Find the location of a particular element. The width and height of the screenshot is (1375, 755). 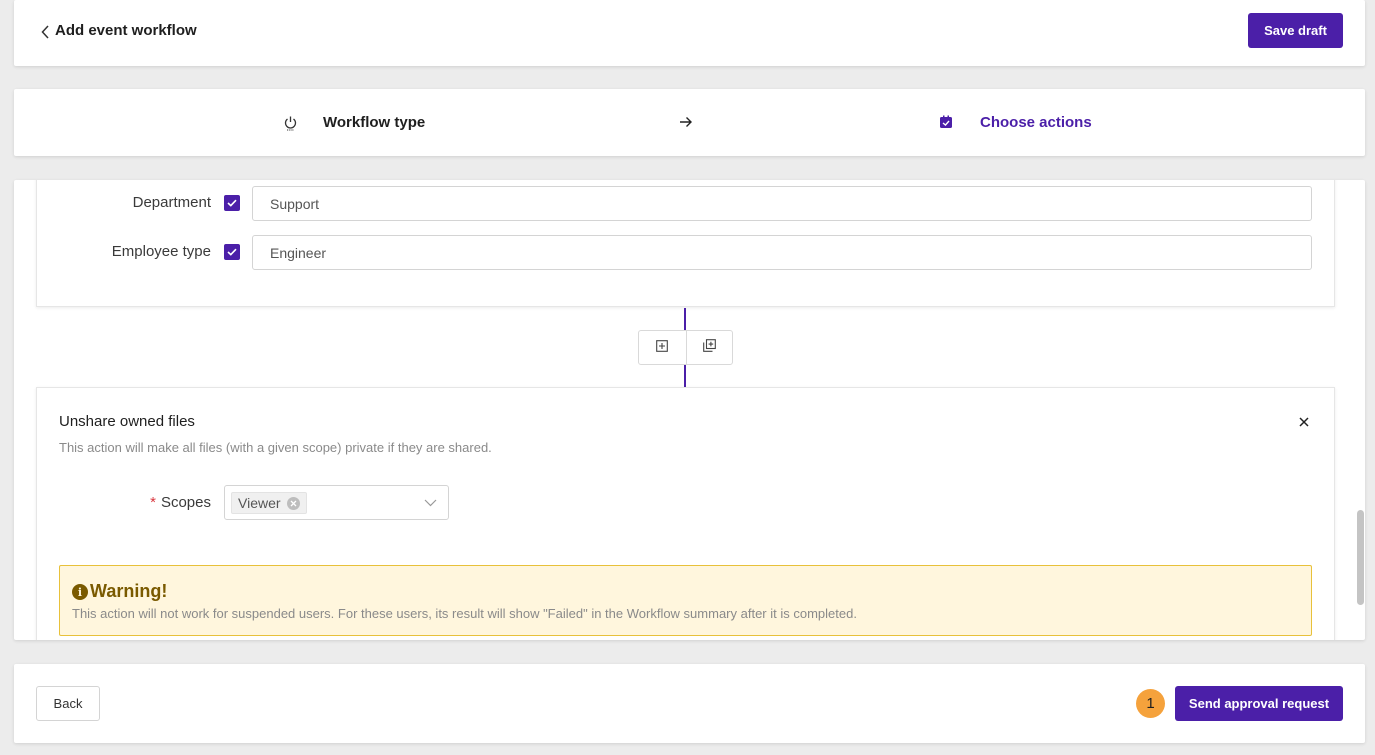

copy-plus-icon is located at coordinates (709, 347).